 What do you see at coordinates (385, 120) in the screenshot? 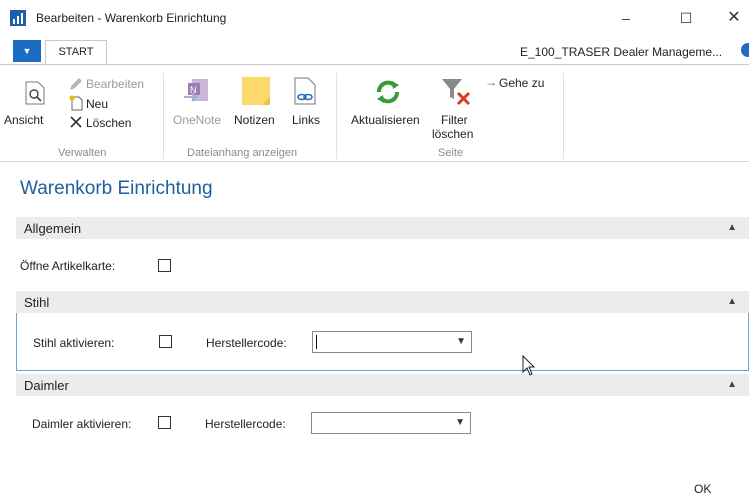
I see `aktualisieren-button: Aktualisieren` at bounding box center [385, 120].